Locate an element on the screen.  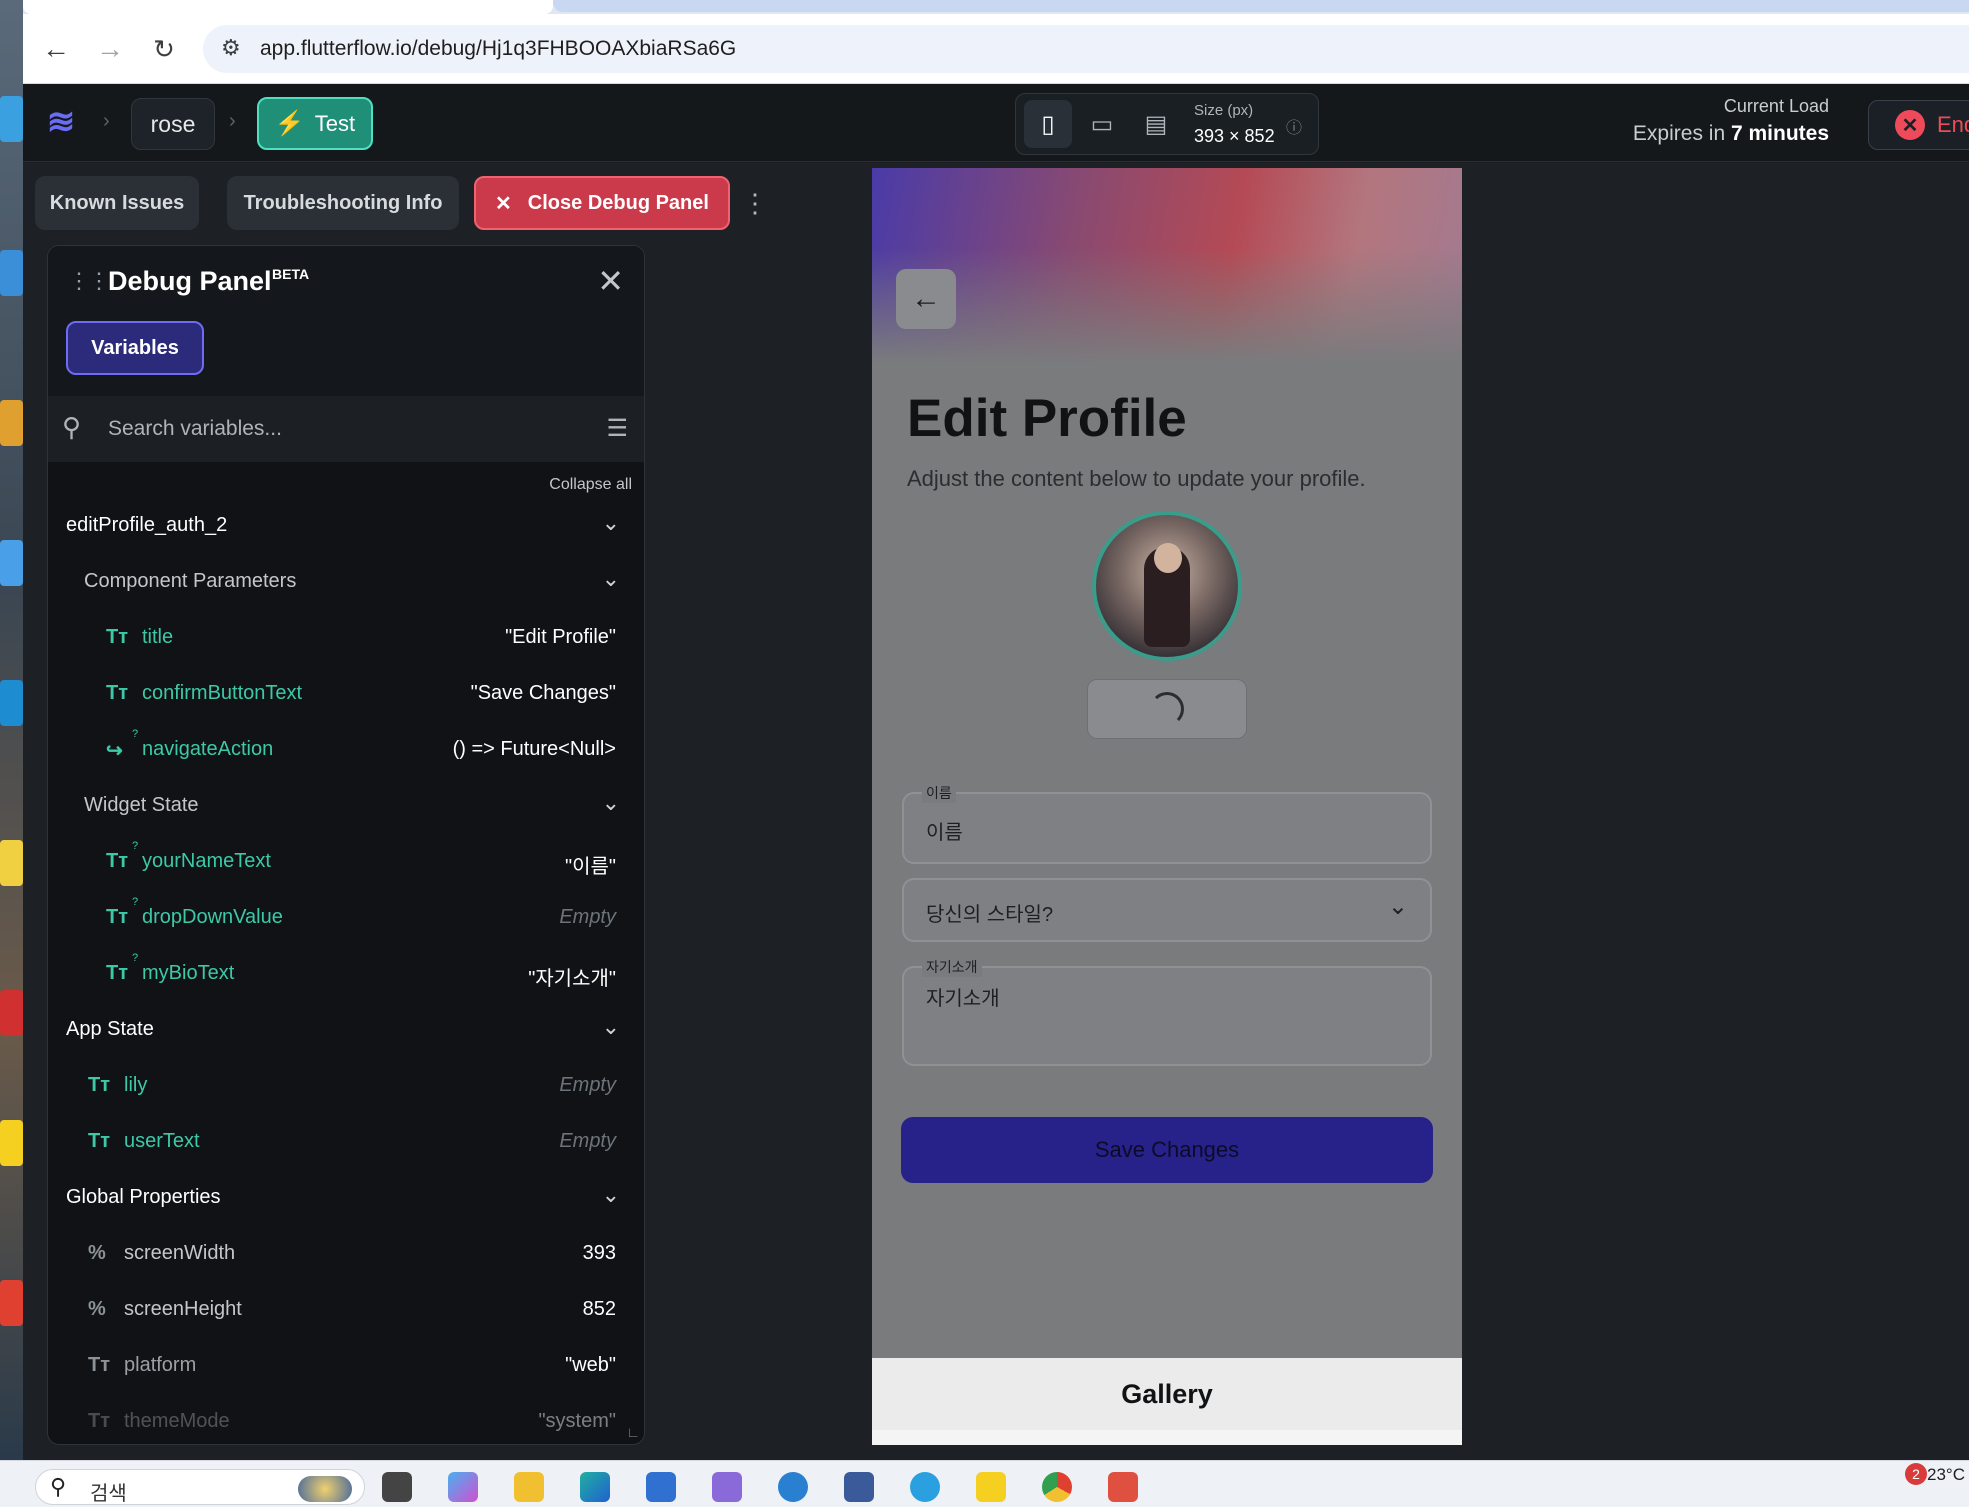
app-state-header: App State ⌄ is located at coordinates (346, 1032).